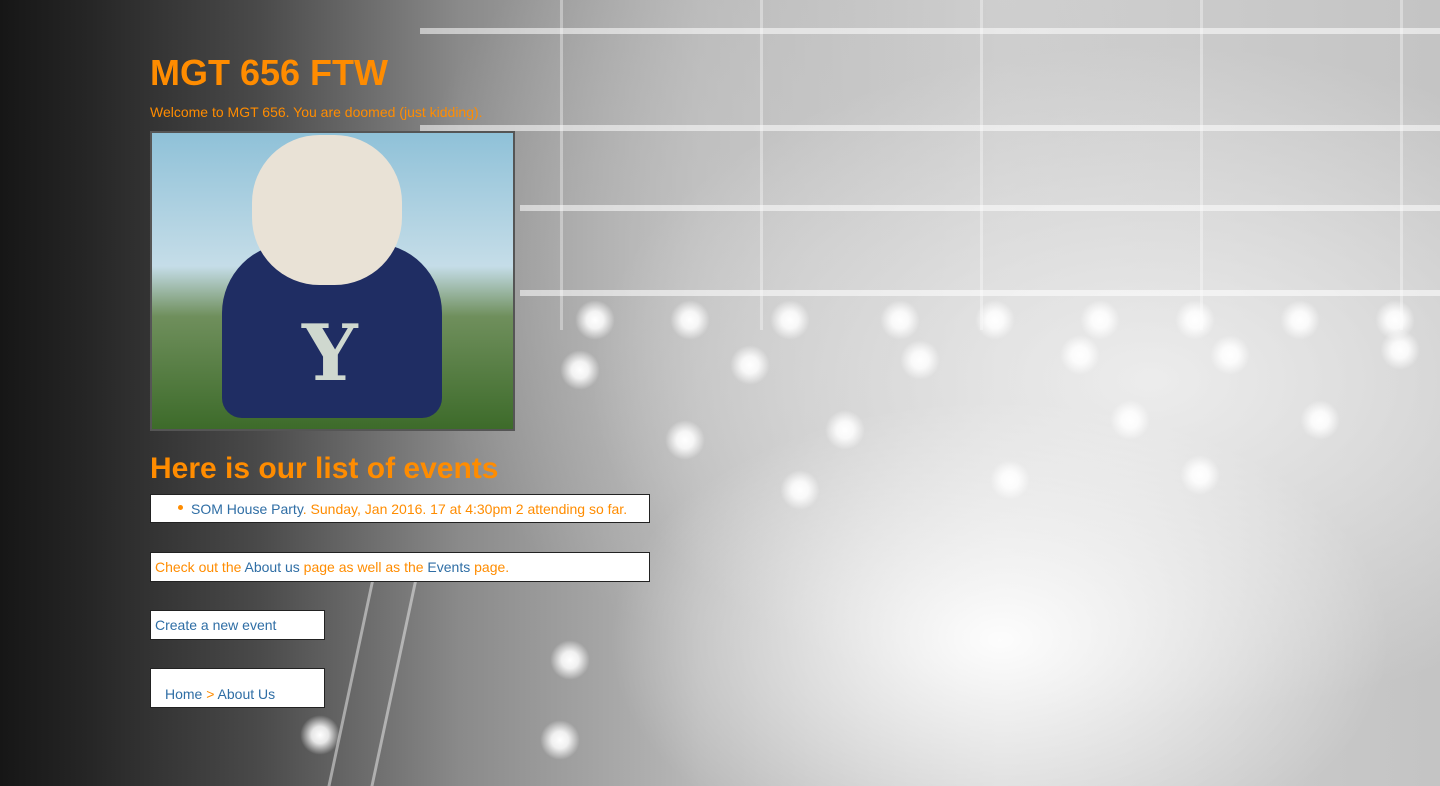 The width and height of the screenshot is (1440, 786). I want to click on event-link: SOM House Party, so click(247, 509).